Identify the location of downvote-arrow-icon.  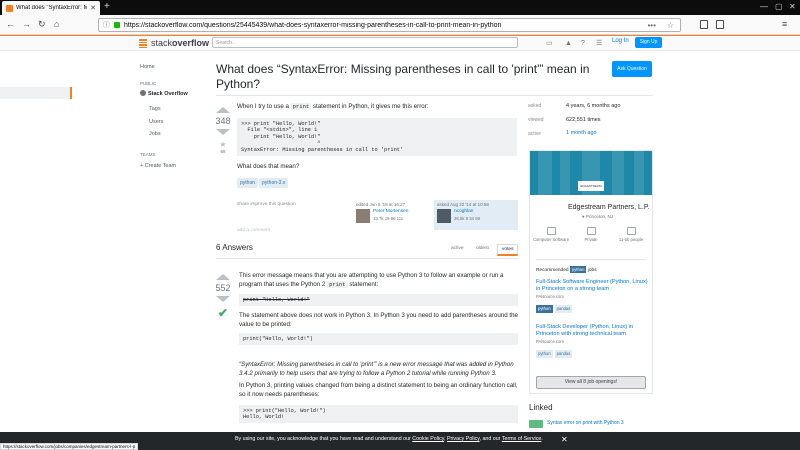
(223, 132).